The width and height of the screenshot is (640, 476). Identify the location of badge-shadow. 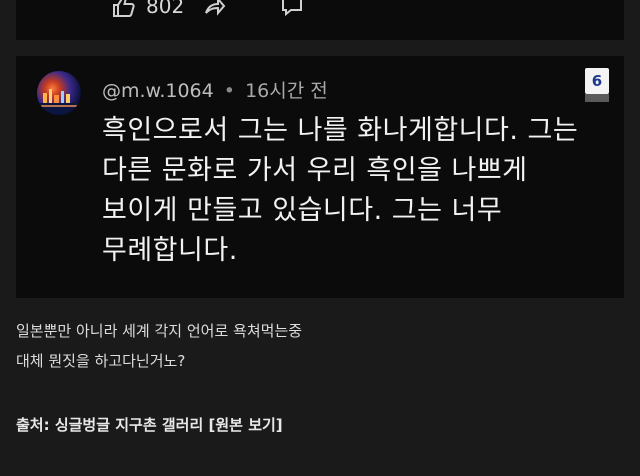
(597, 98).